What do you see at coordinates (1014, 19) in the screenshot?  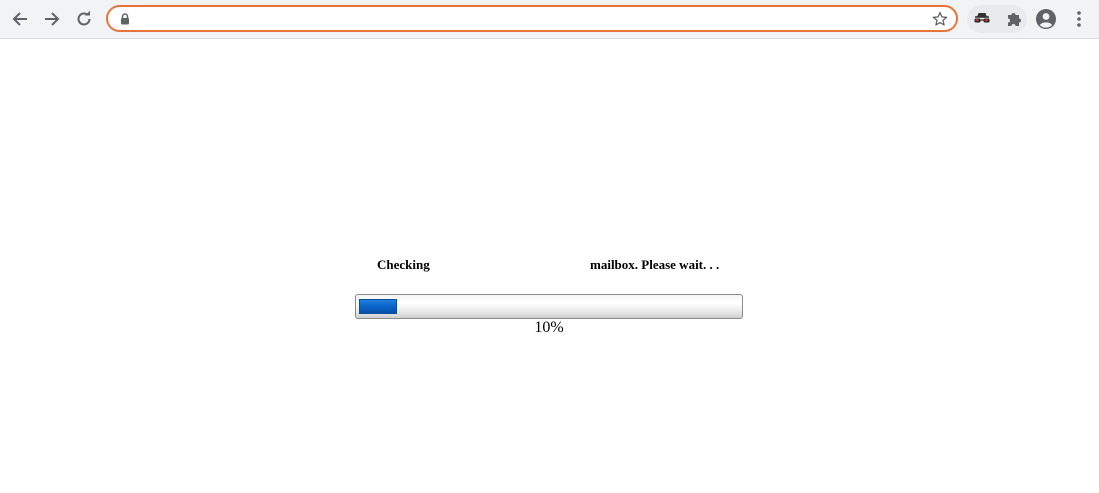 I see `puzzle-icon` at bounding box center [1014, 19].